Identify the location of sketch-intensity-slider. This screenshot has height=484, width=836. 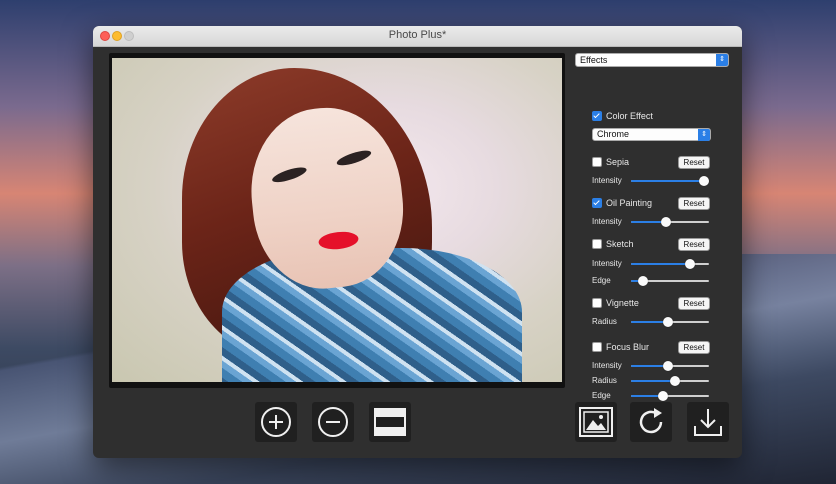
(670, 264).